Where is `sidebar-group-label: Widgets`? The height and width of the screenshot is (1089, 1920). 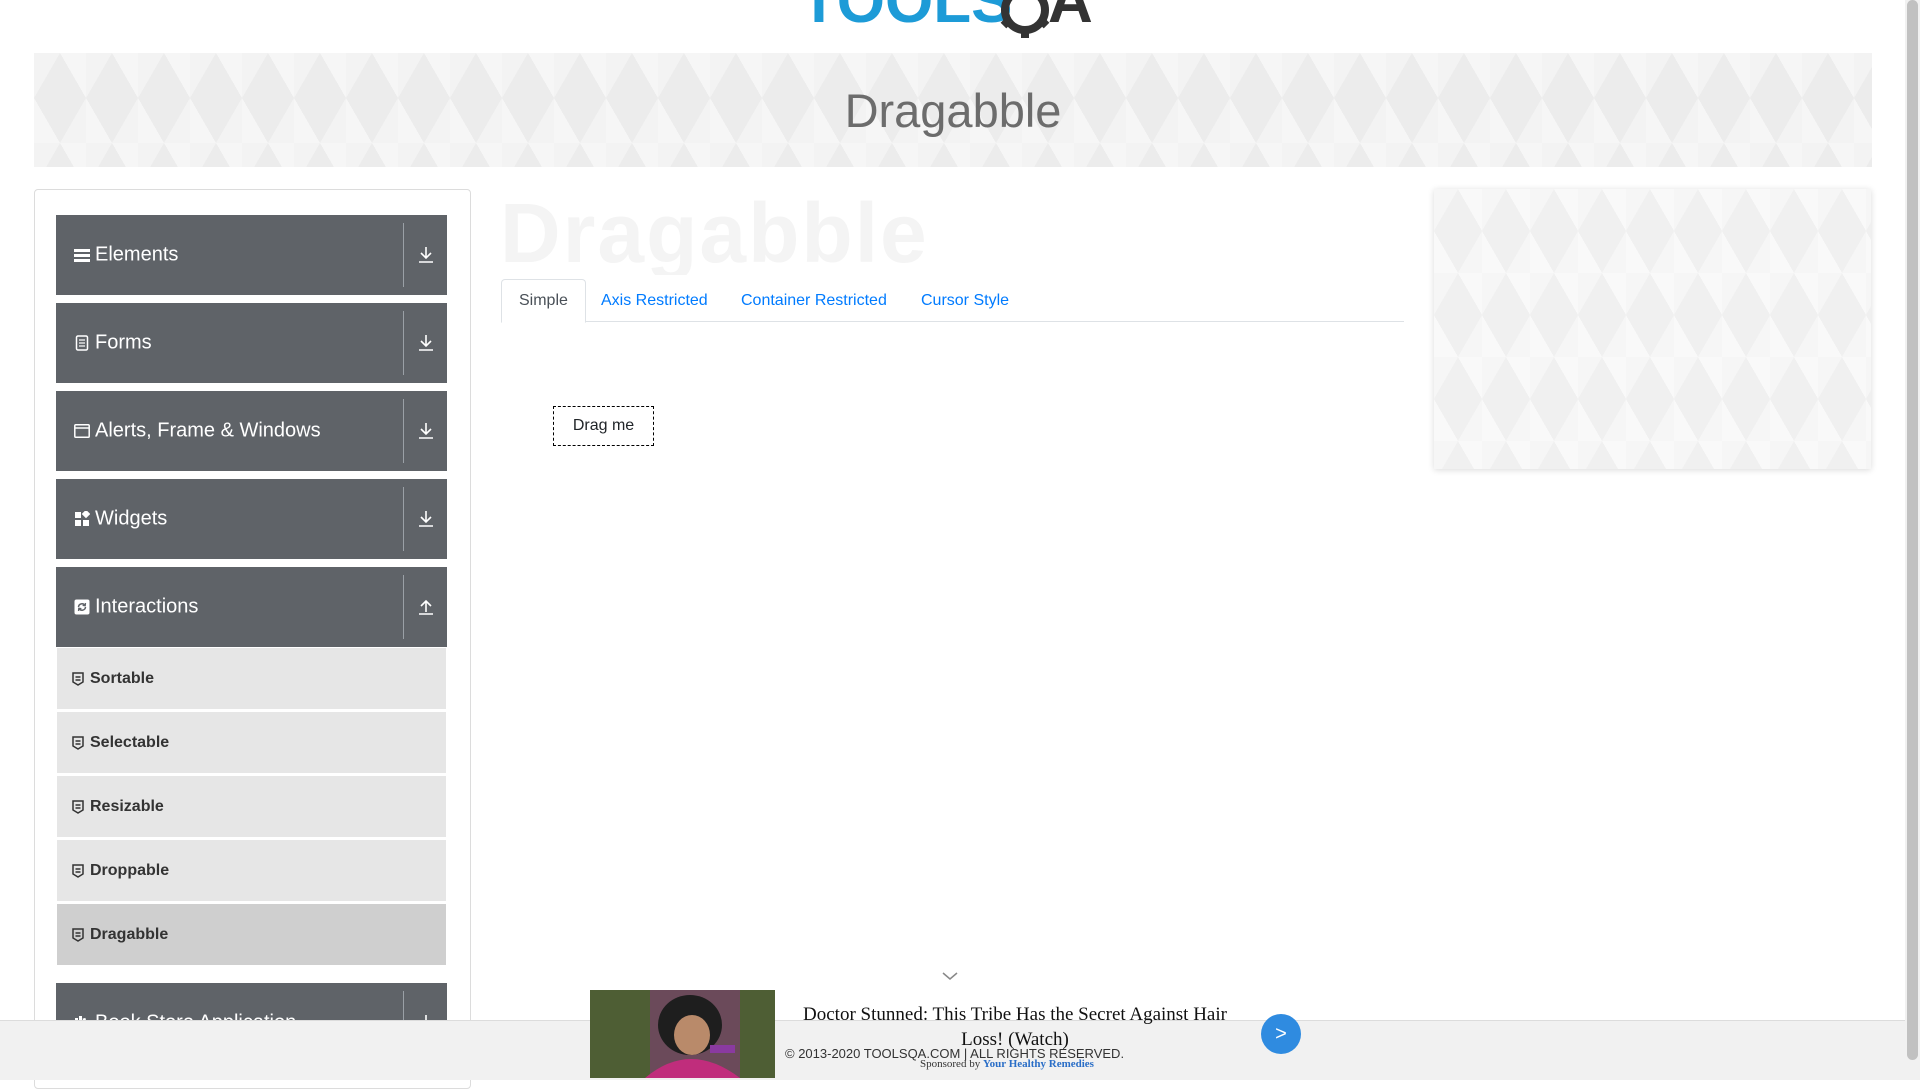
sidebar-group-label: Widgets is located at coordinates (131, 518).